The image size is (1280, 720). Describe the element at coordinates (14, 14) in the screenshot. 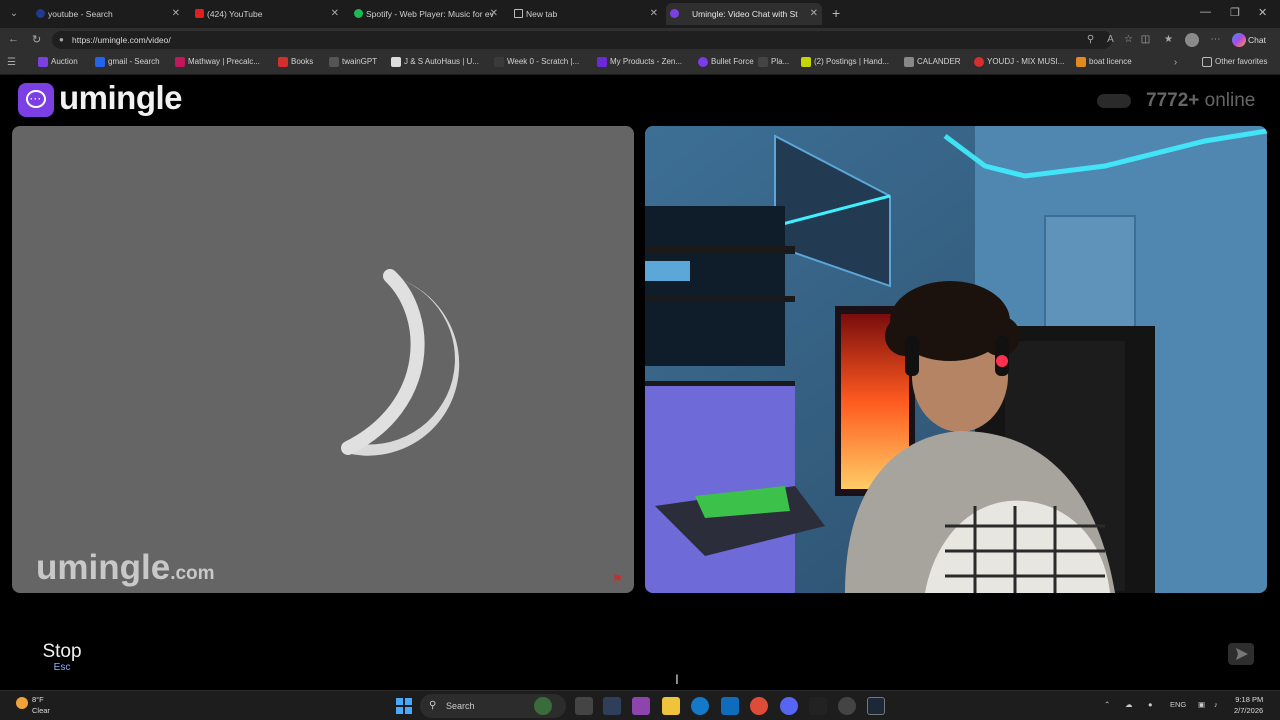

I see `tab-actions-icon: ⌄` at that location.